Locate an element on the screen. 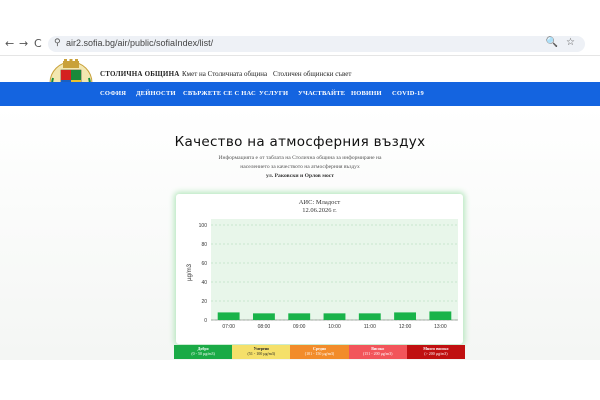 The width and height of the screenshot is (600, 400). x-tick-label: 12:00 is located at coordinates (405, 327).